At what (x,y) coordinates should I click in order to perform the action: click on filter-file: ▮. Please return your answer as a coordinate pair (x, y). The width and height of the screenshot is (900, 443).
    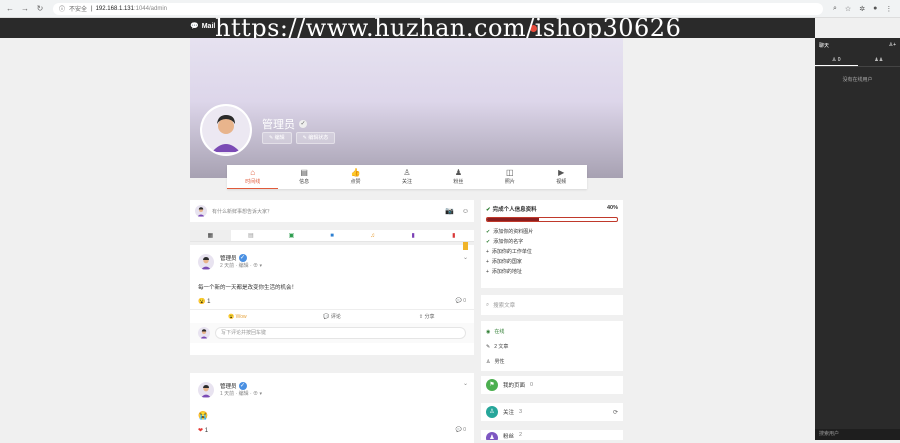
    Looking at the image, I should click on (413, 235).